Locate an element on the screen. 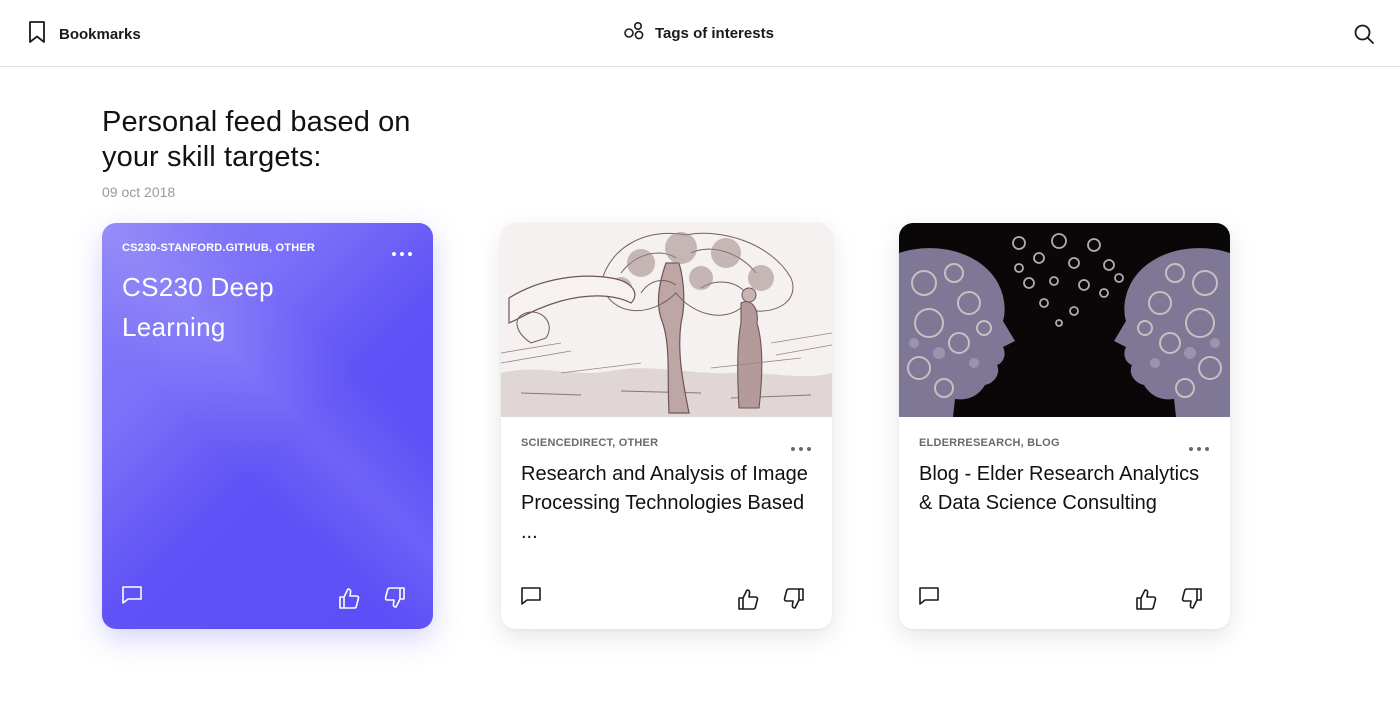 Image resolution: width=1400 pixels, height=711 pixels. card-source: ELDERRESEARCH, BLOG is located at coordinates (989, 443).